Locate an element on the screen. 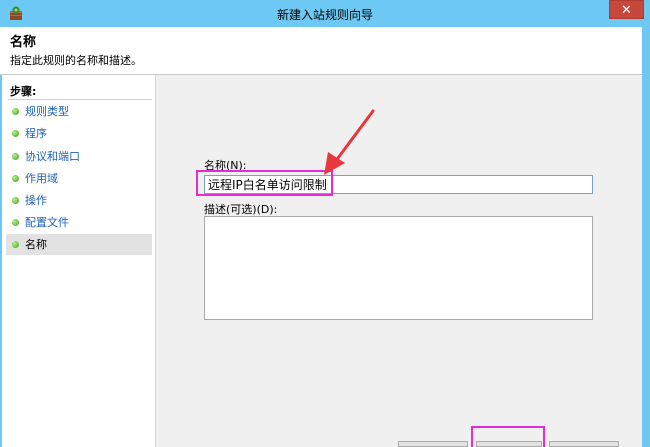 The height and width of the screenshot is (447, 650). window-title: 新建入站规则向导 is located at coordinates (324, 15).